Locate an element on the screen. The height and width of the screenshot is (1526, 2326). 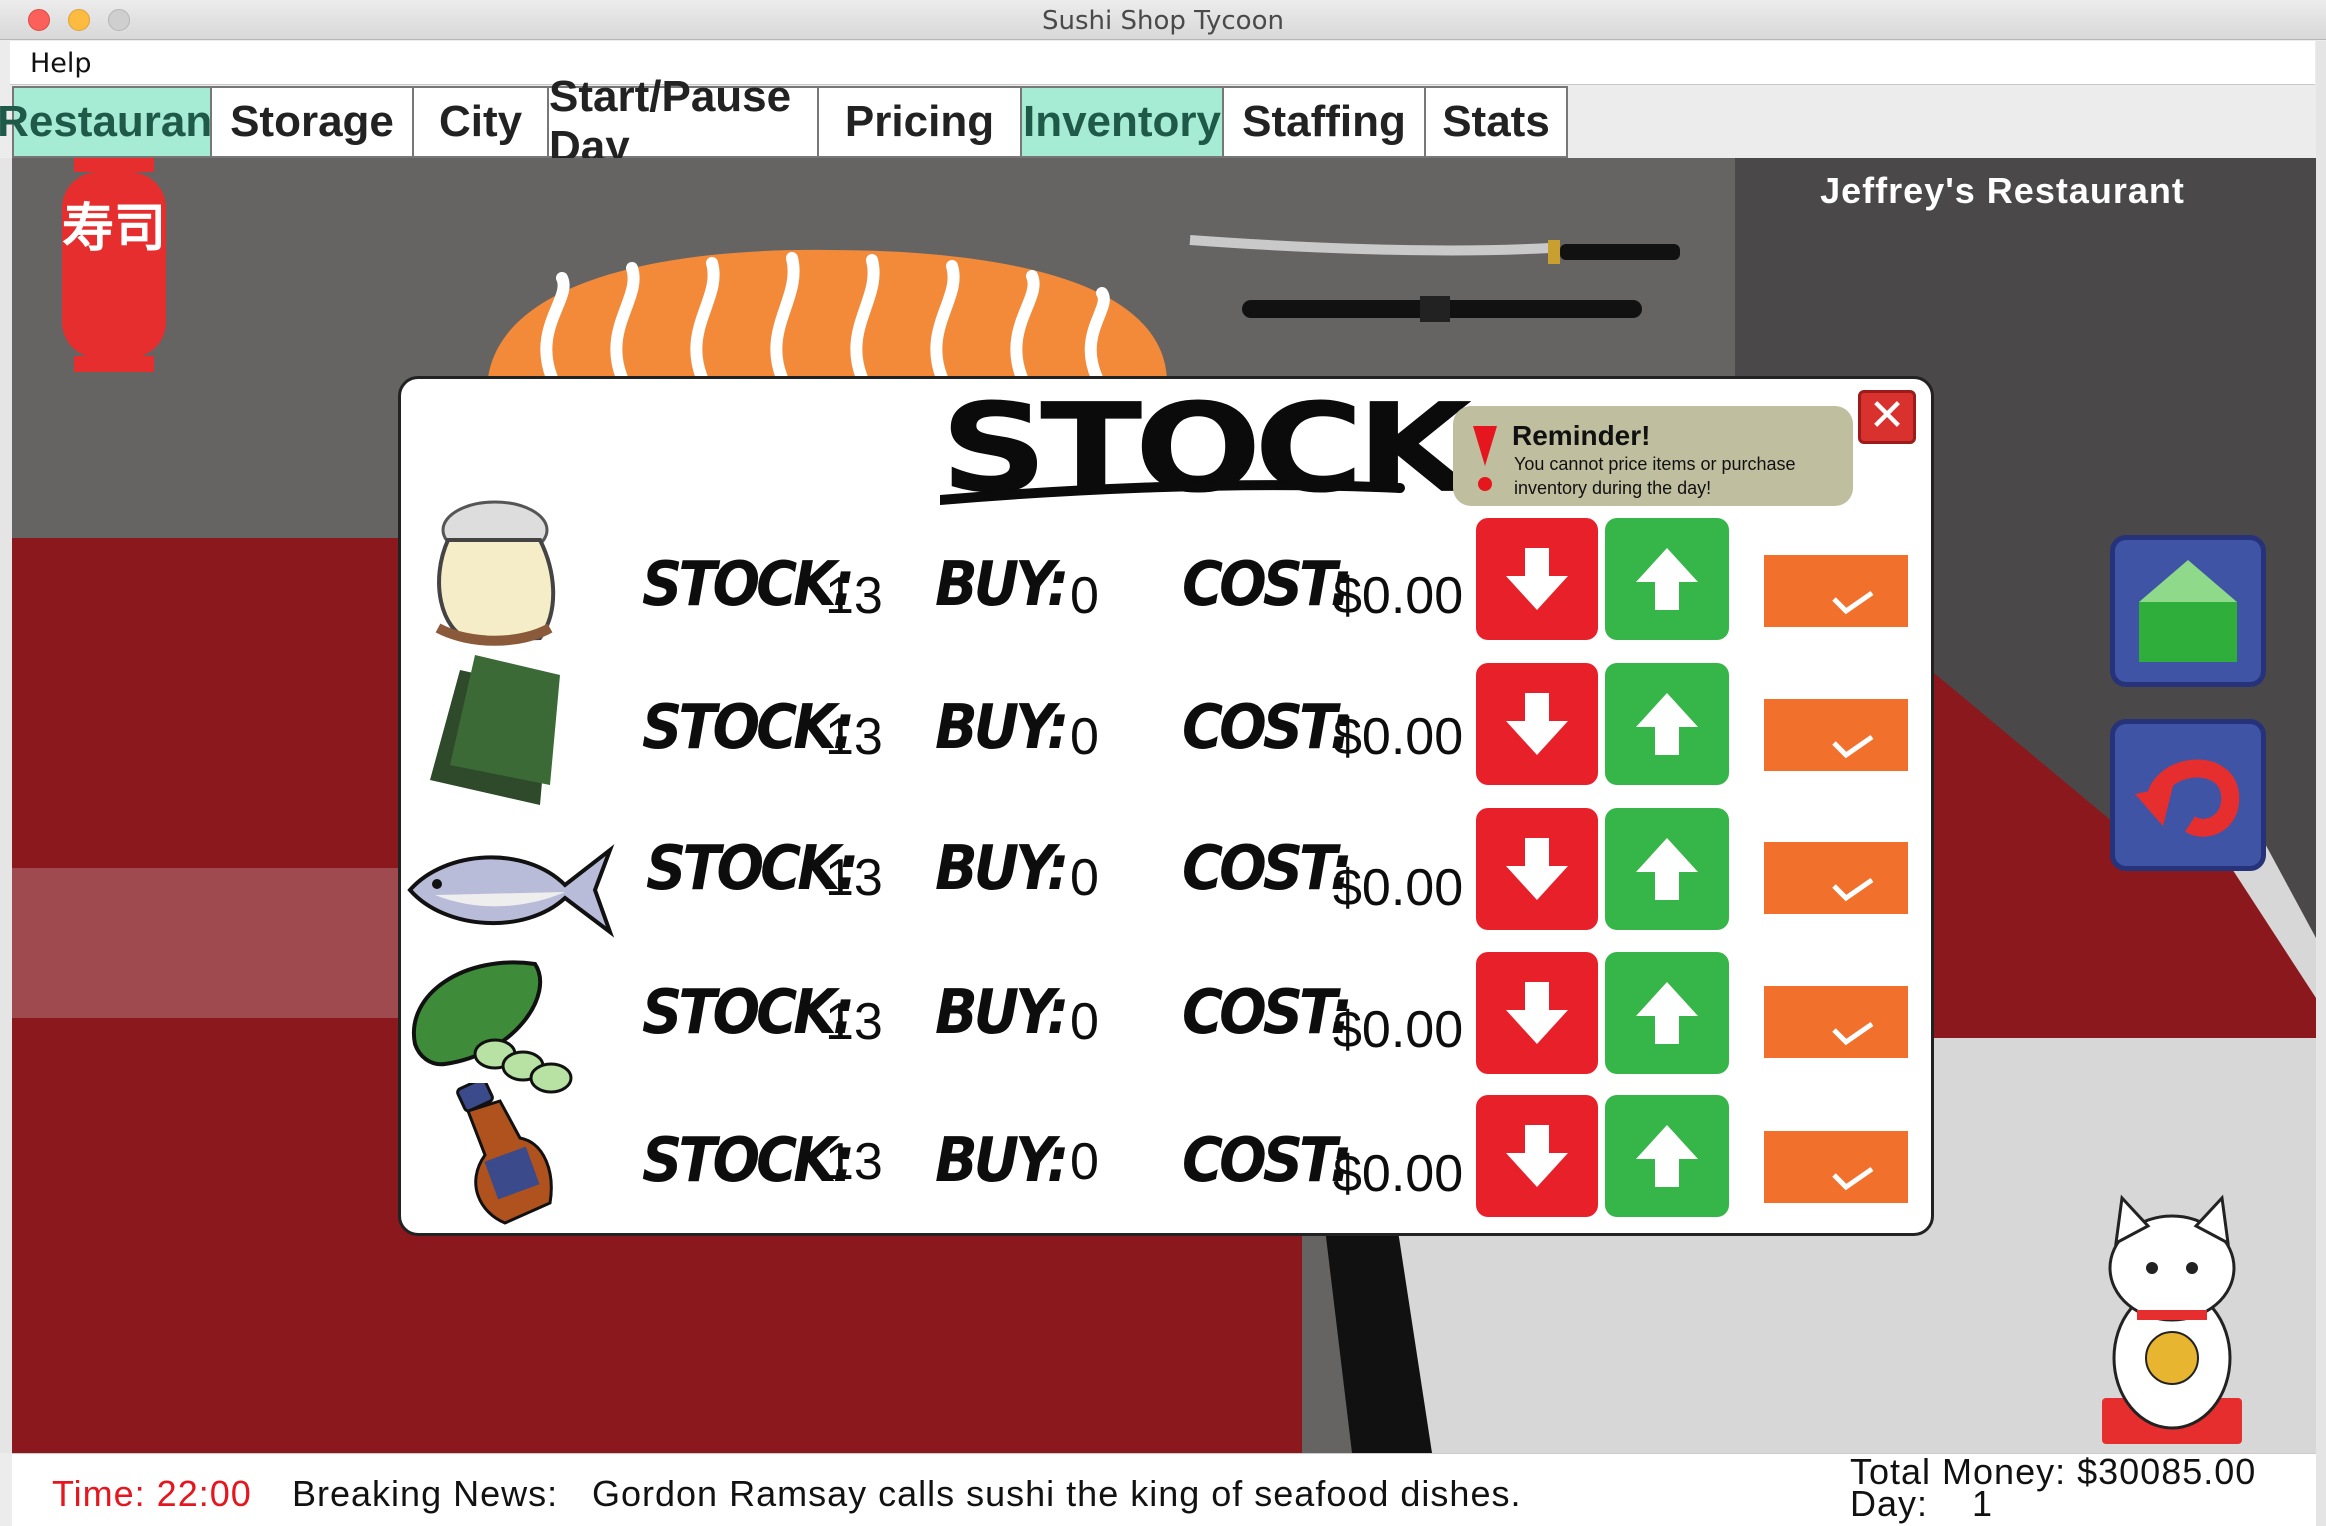
title-underline is located at coordinates (1172, 492).